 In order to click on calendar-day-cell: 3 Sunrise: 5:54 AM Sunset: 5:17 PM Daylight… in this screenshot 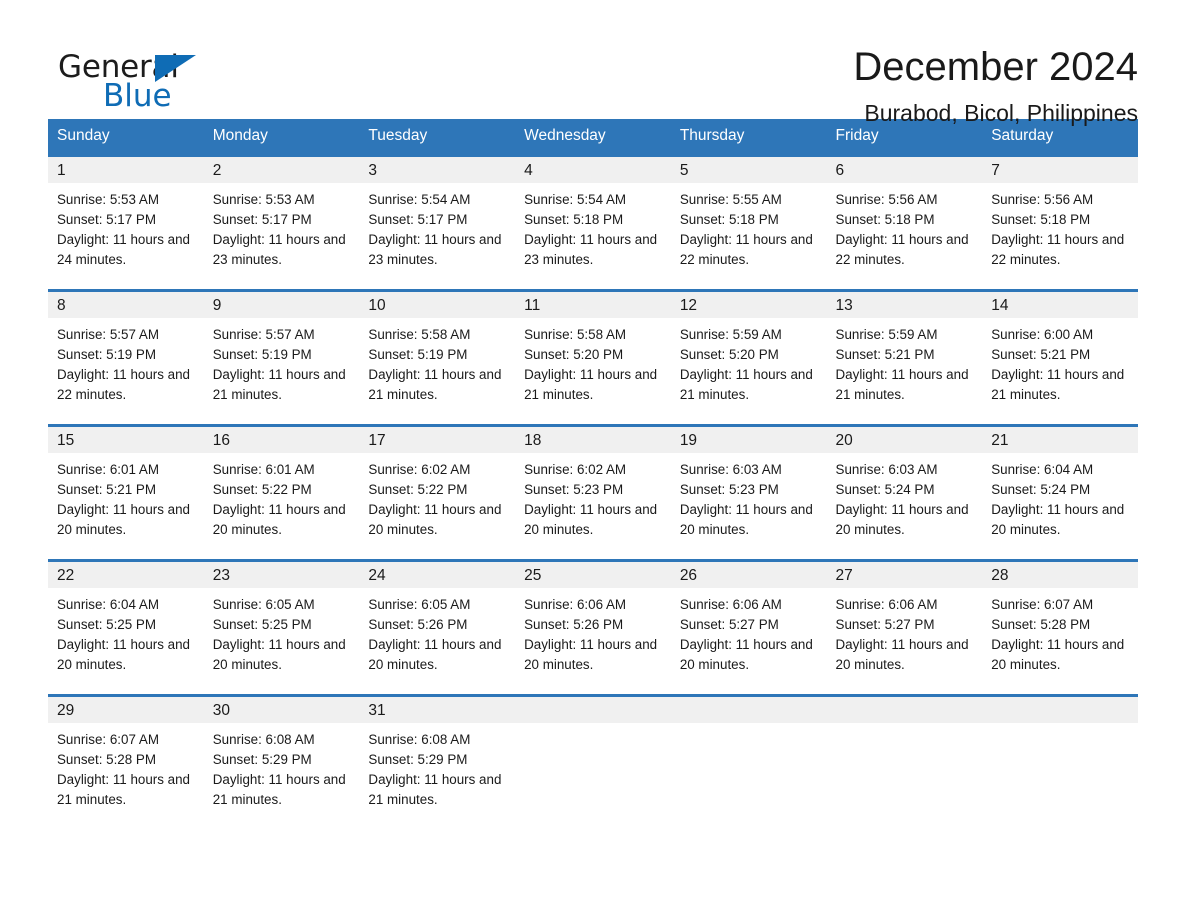, I will do `click(437, 222)`.